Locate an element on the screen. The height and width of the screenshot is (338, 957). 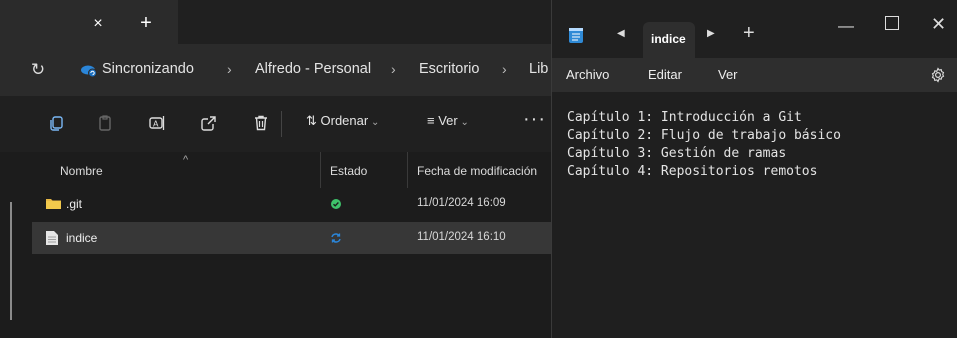
navigation-pane is located at coordinates (16, 245).